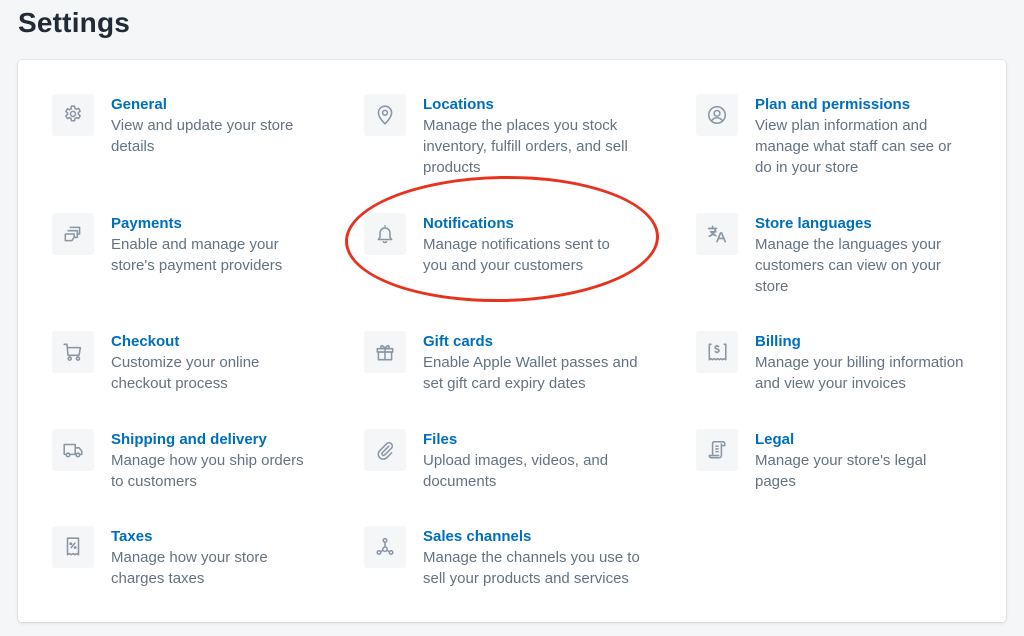 The width and height of the screenshot is (1024, 636). What do you see at coordinates (504, 383) in the screenshot?
I see `setting-description: set gift card expiry dates` at bounding box center [504, 383].